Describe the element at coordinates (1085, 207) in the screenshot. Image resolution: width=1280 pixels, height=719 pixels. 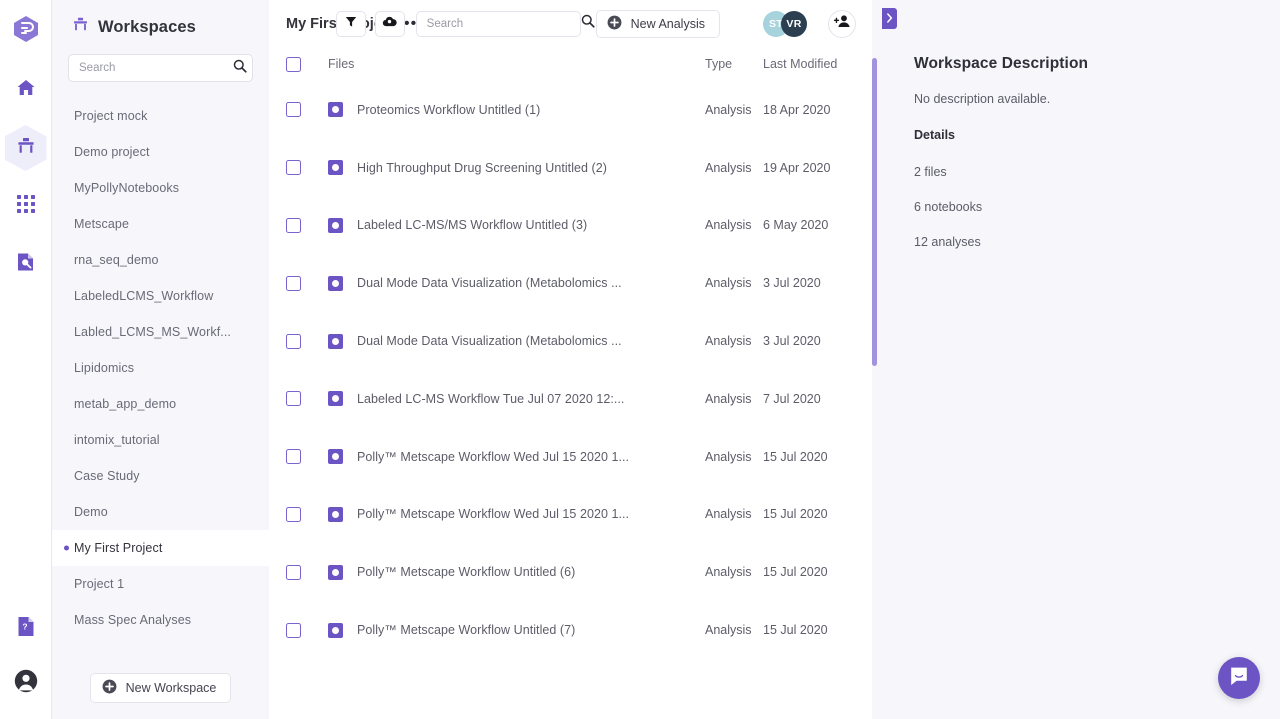
I see `panel-details-list: 2 files 6 notebooks 12 analyses` at that location.